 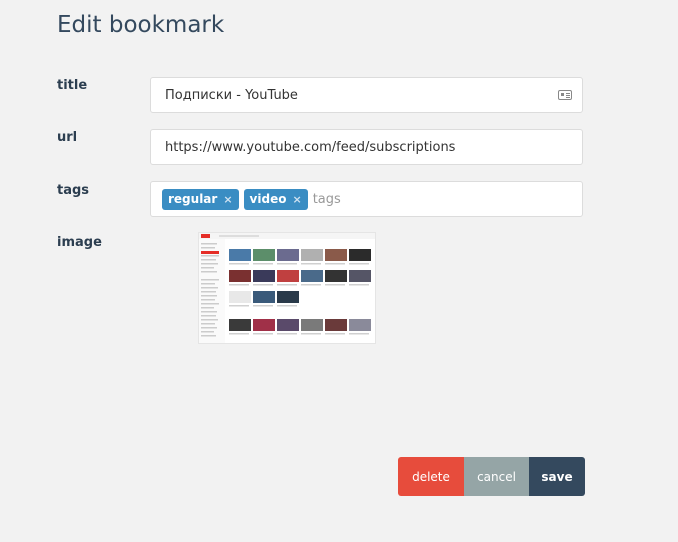 I want to click on contact-card-icon, so click(x=565, y=95).